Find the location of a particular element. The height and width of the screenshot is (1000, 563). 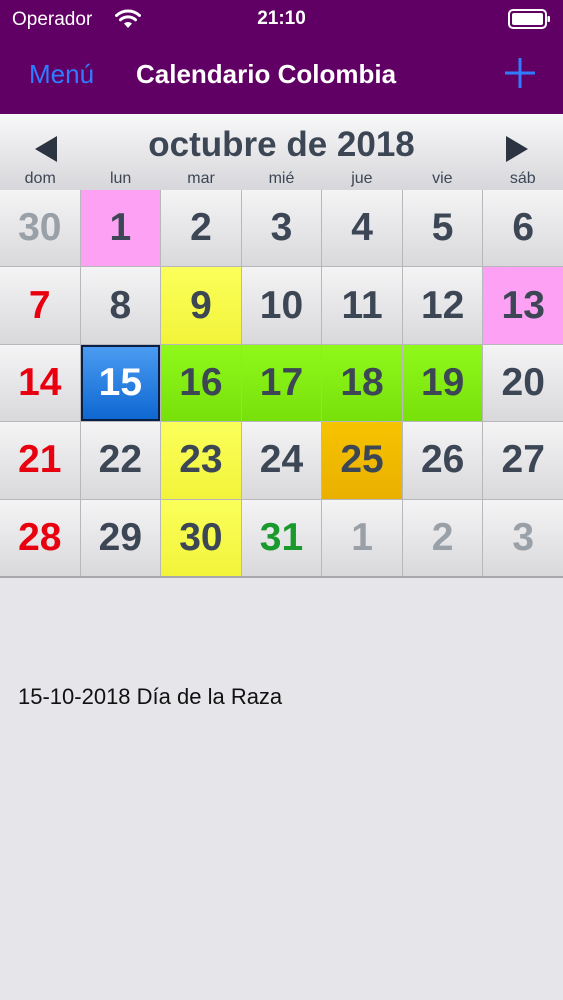

weekday-label: lun is located at coordinates (120, 178).